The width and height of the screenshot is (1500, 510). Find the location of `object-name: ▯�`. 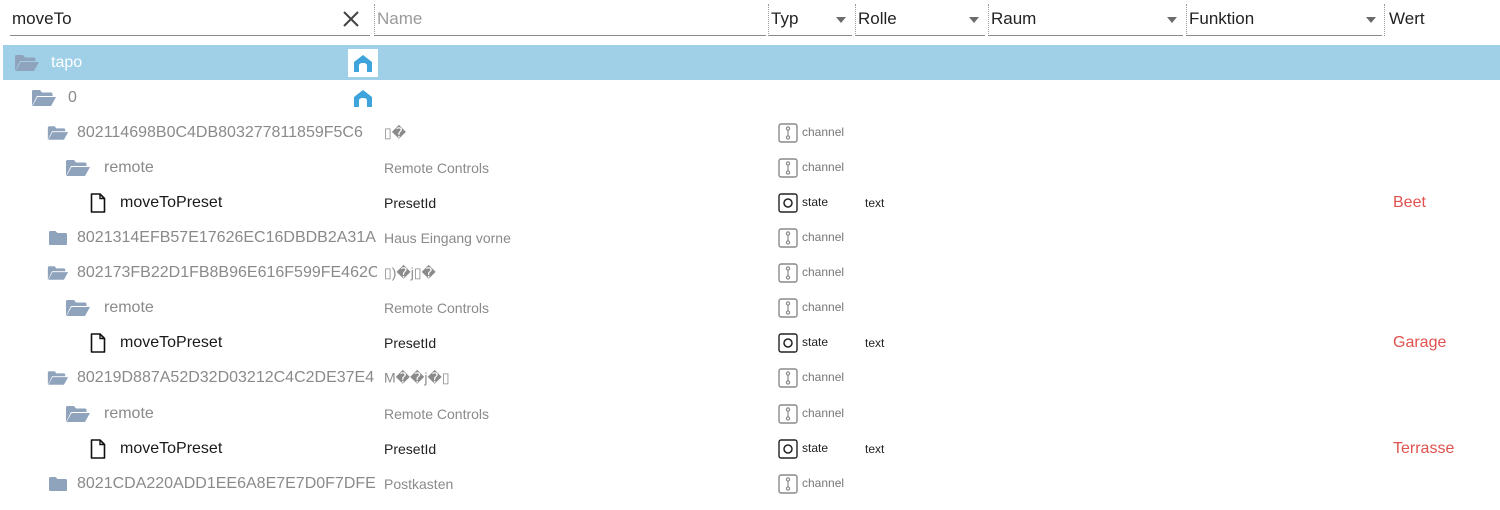

object-name: ▯� is located at coordinates (395, 132).